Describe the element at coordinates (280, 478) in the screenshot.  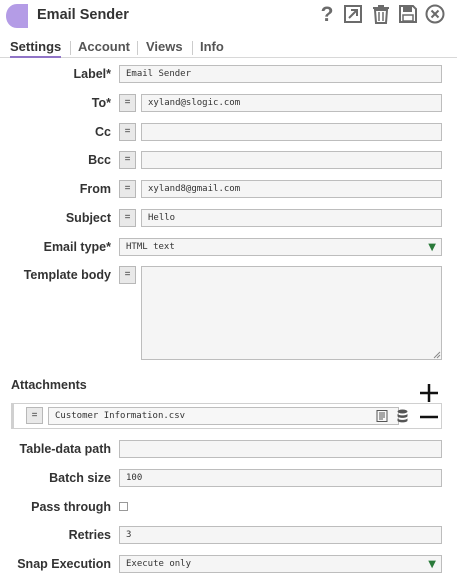
I see `batch-size-input: 100` at that location.